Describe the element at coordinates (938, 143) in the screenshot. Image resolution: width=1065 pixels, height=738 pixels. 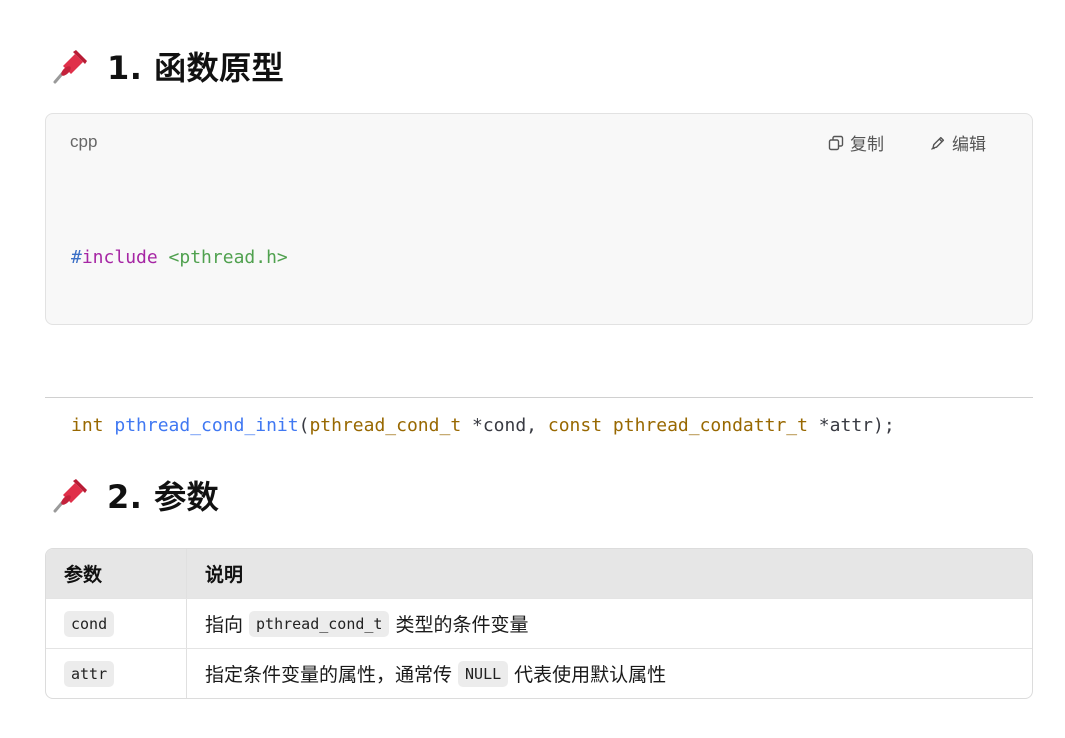
I see `pencil-icon` at that location.